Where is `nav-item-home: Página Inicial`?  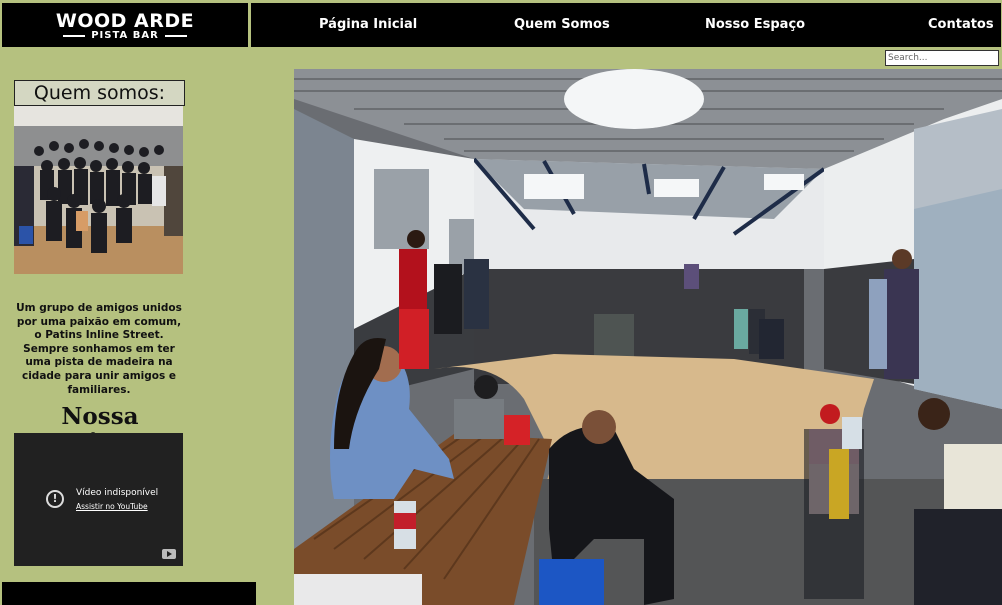
nav-item-home: Página Inicial is located at coordinates (368, 24).